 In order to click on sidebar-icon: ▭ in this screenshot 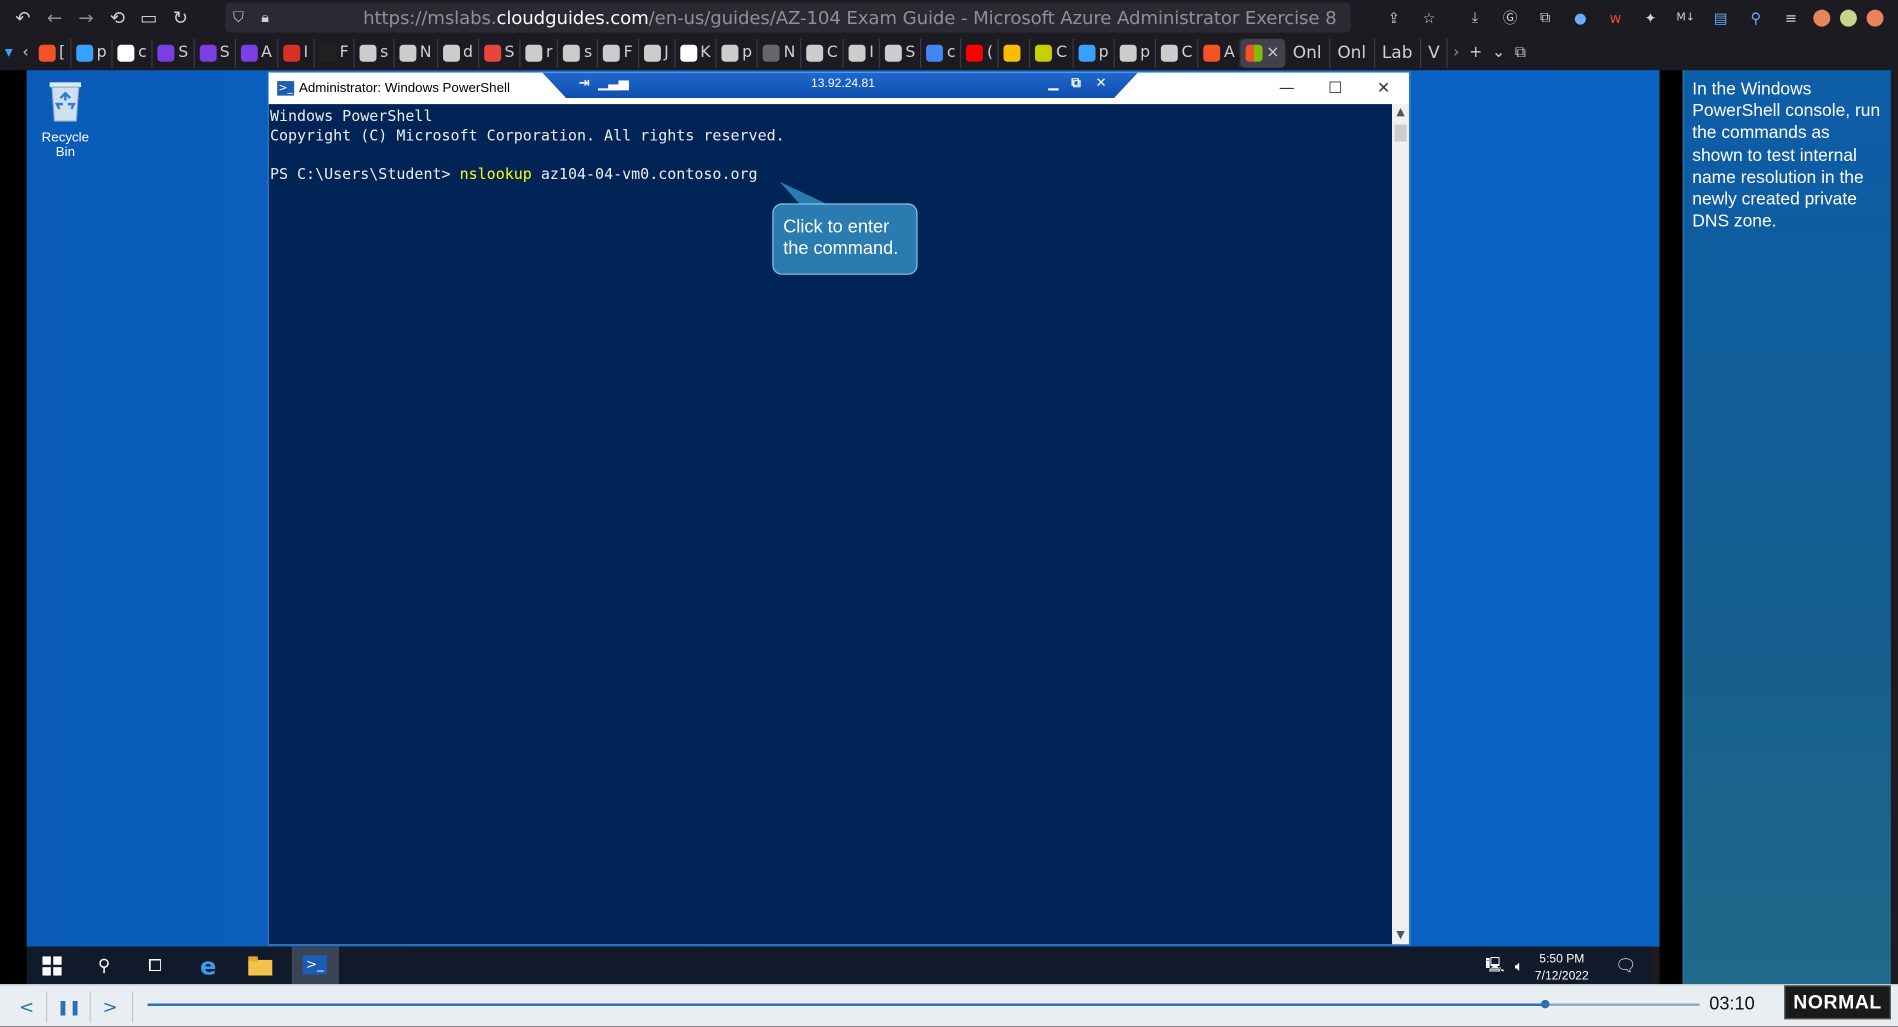, I will do `click(148, 17)`.